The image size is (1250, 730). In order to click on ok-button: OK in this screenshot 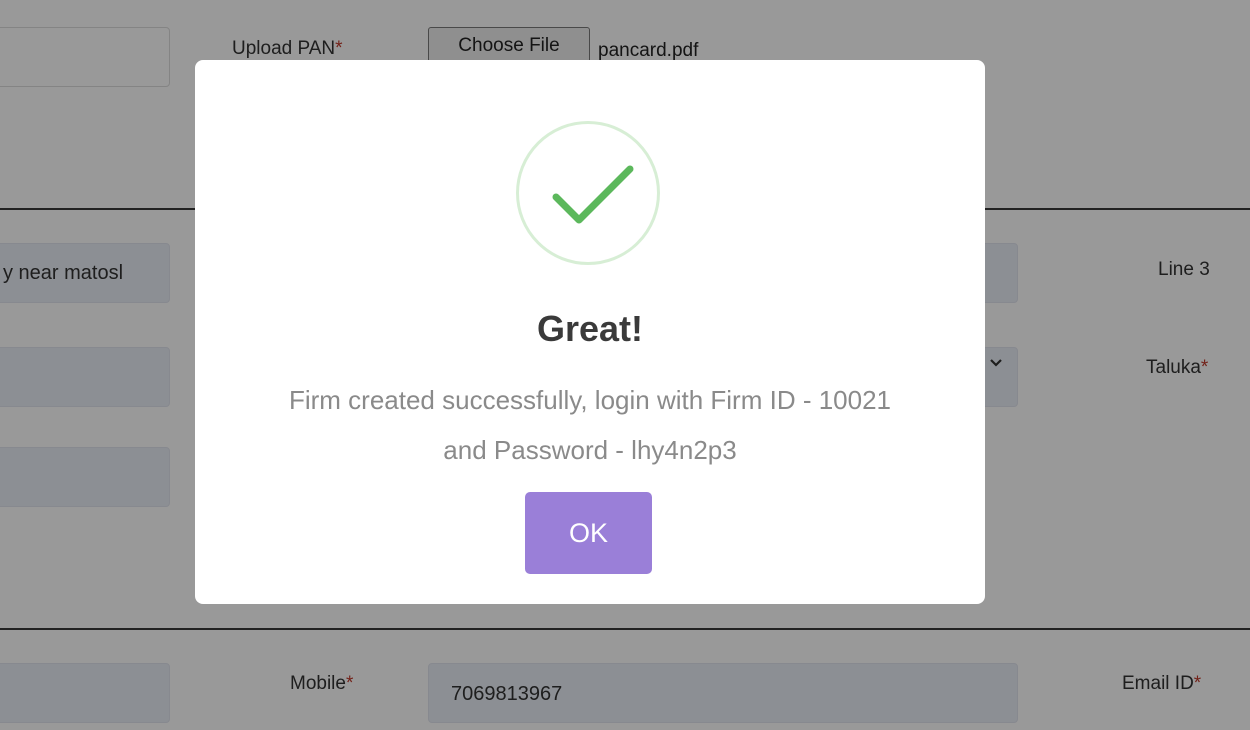, I will do `click(588, 533)`.